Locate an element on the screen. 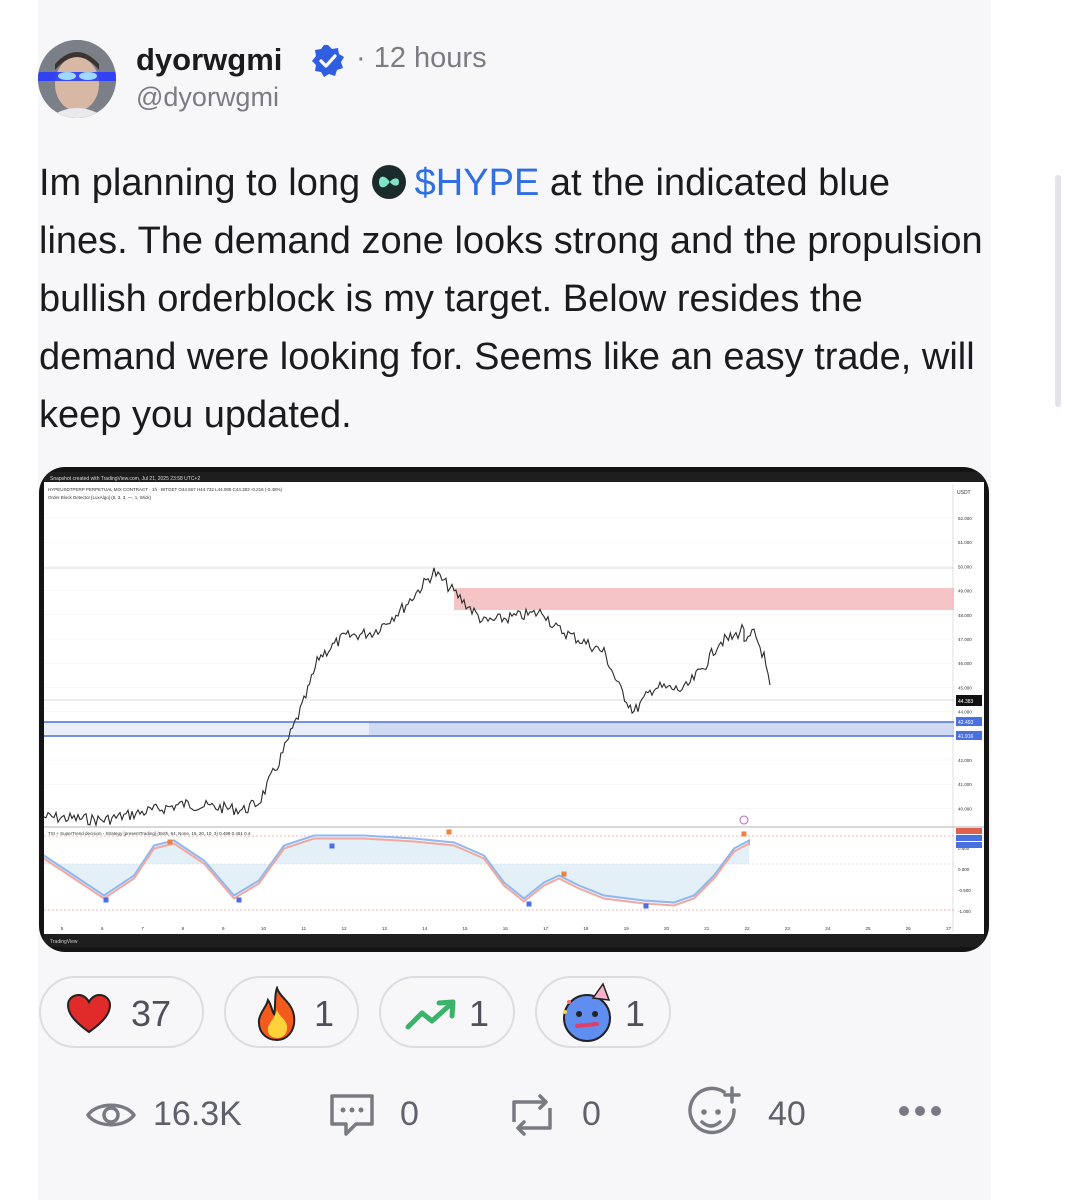  hyperliquid-icon is located at coordinates (388, 182).